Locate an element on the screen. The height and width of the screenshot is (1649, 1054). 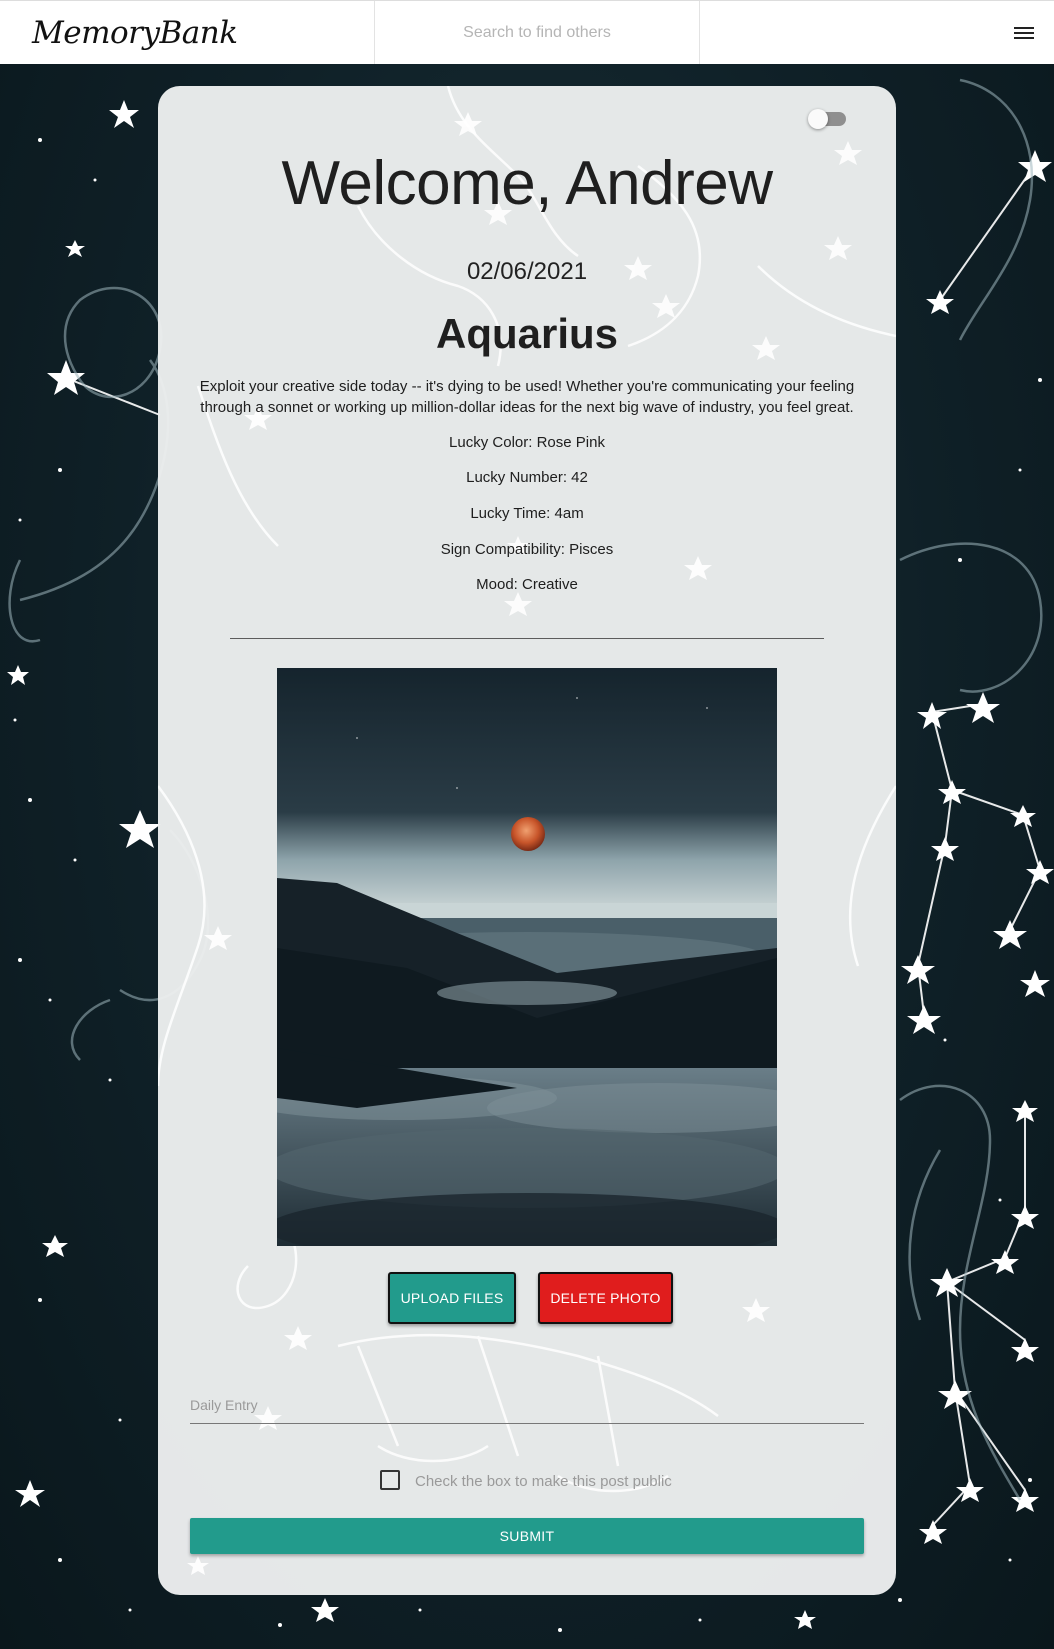
public-checkbox-row: Check the box to make this post public is located at coordinates (527, 1481).